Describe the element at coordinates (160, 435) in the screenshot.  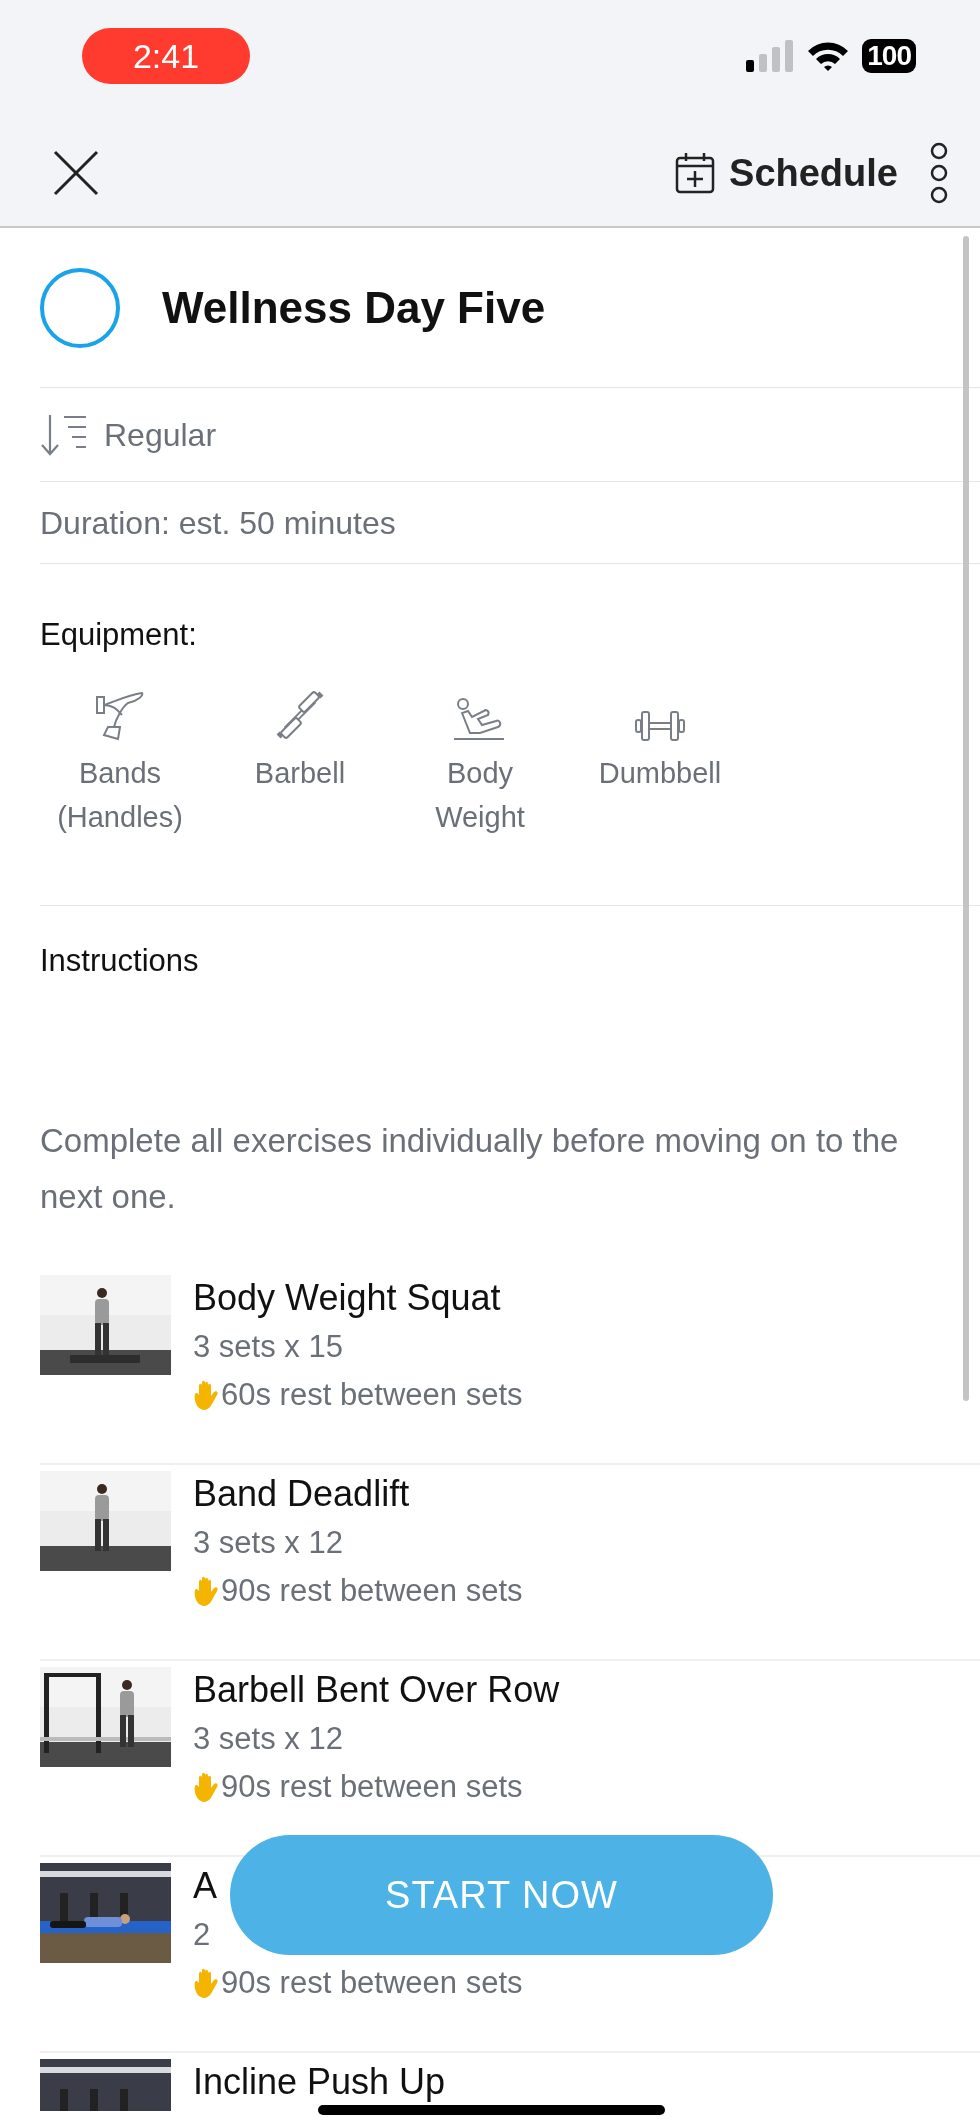
I see `workout-type: Regular` at that location.